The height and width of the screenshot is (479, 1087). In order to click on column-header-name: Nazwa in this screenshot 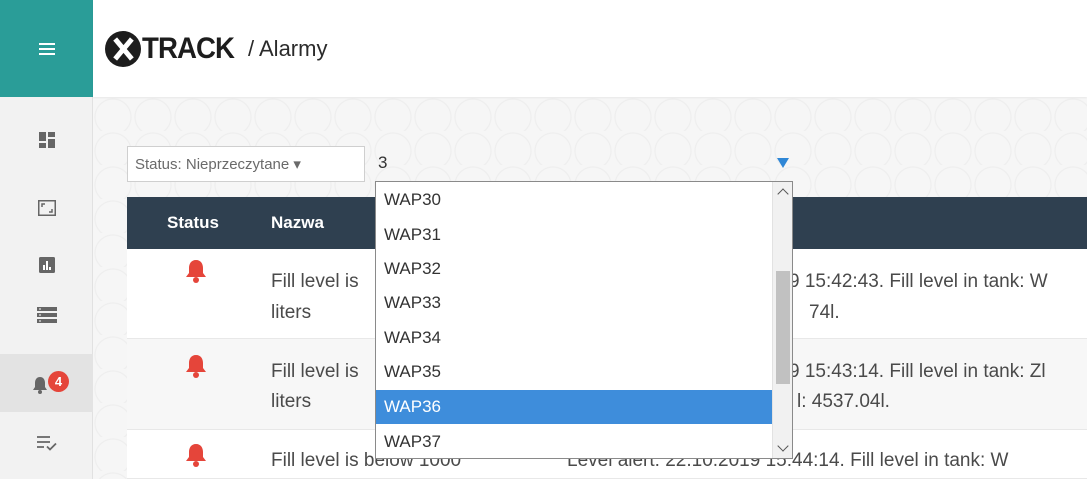, I will do `click(297, 223)`.